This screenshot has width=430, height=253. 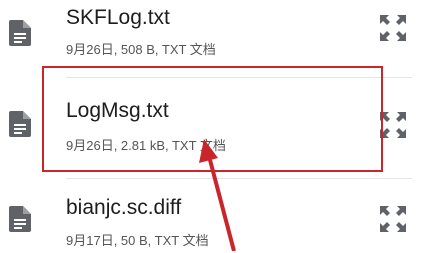 I want to click on file-meta: 9月17日, 50 B, TXT 文档, so click(x=137, y=240).